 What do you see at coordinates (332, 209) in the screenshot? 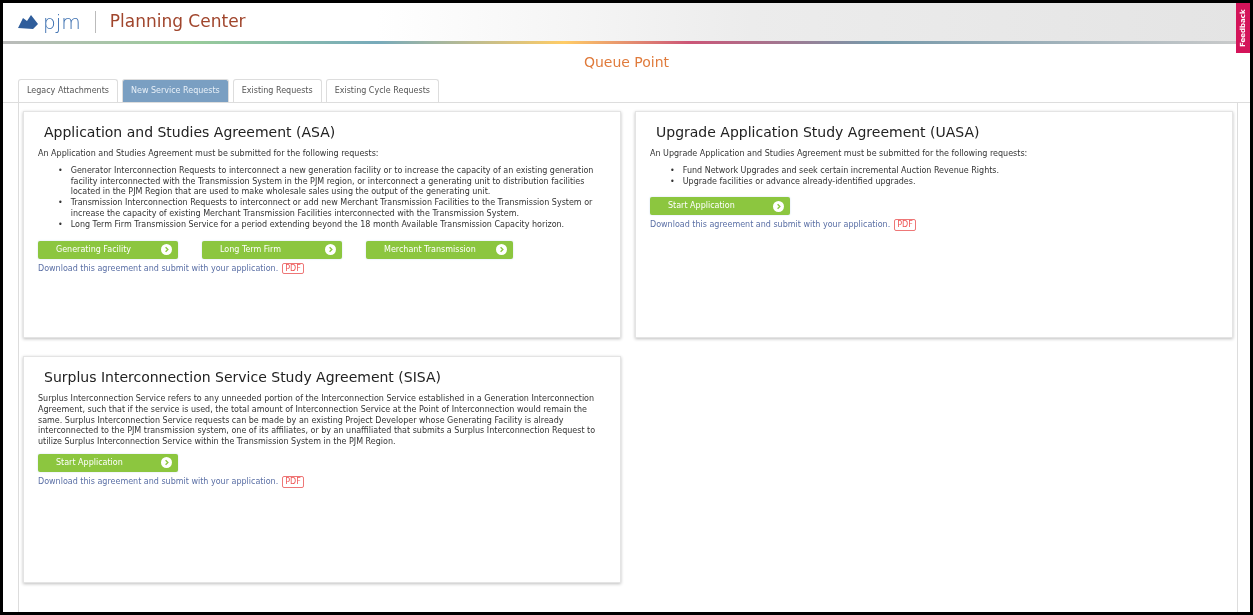
I see `bullet-item: Transmission Interconnection Requests to interconnect or add new Merchant Transmission Facilities to the Transmission System or increase the capacity of existing Merchant Transmission Facilities interconnected with the Transmission System.` at bounding box center [332, 209].